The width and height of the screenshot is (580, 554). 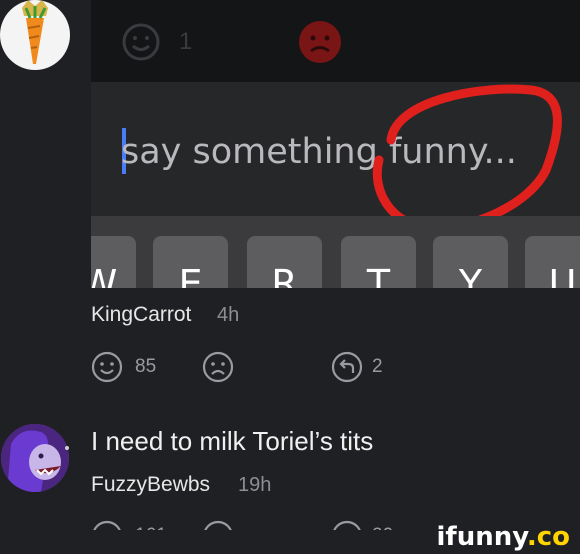 What do you see at coordinates (503, 537) in the screenshot?
I see `ifunny-logo: ifunny.co` at bounding box center [503, 537].